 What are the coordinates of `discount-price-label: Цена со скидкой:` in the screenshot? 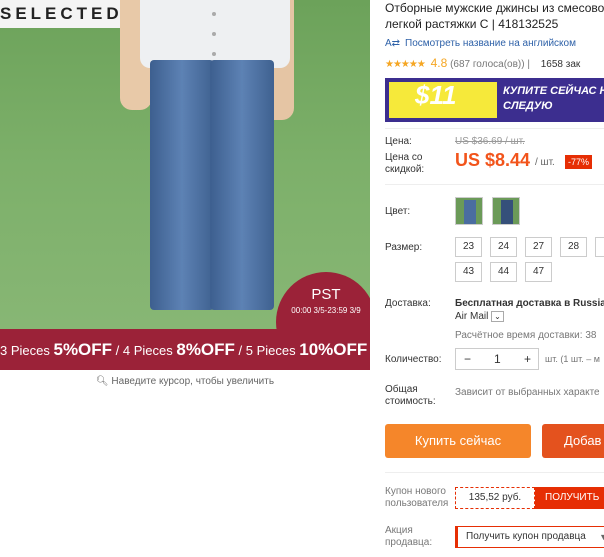 It's located at (405, 163).